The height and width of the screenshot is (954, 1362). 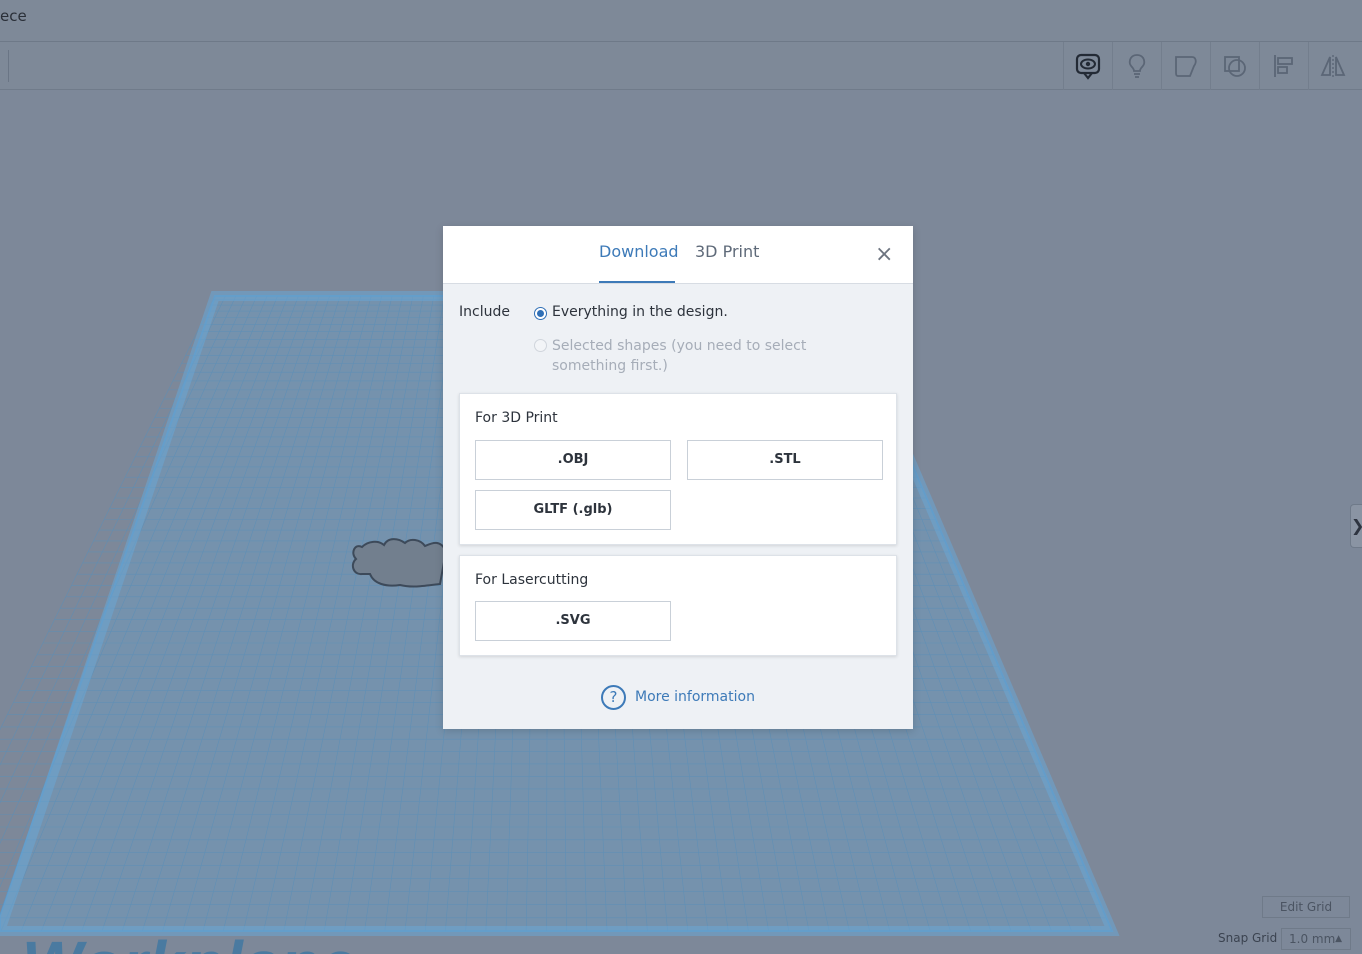 What do you see at coordinates (640, 312) in the screenshot?
I see `radio-everything-label: Everything in the design.` at bounding box center [640, 312].